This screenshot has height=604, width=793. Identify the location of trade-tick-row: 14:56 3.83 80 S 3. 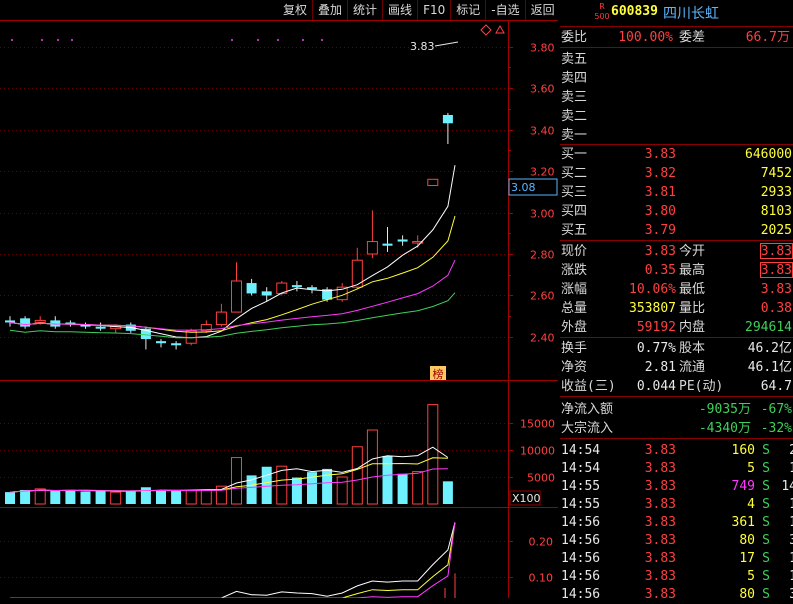
(676, 594).